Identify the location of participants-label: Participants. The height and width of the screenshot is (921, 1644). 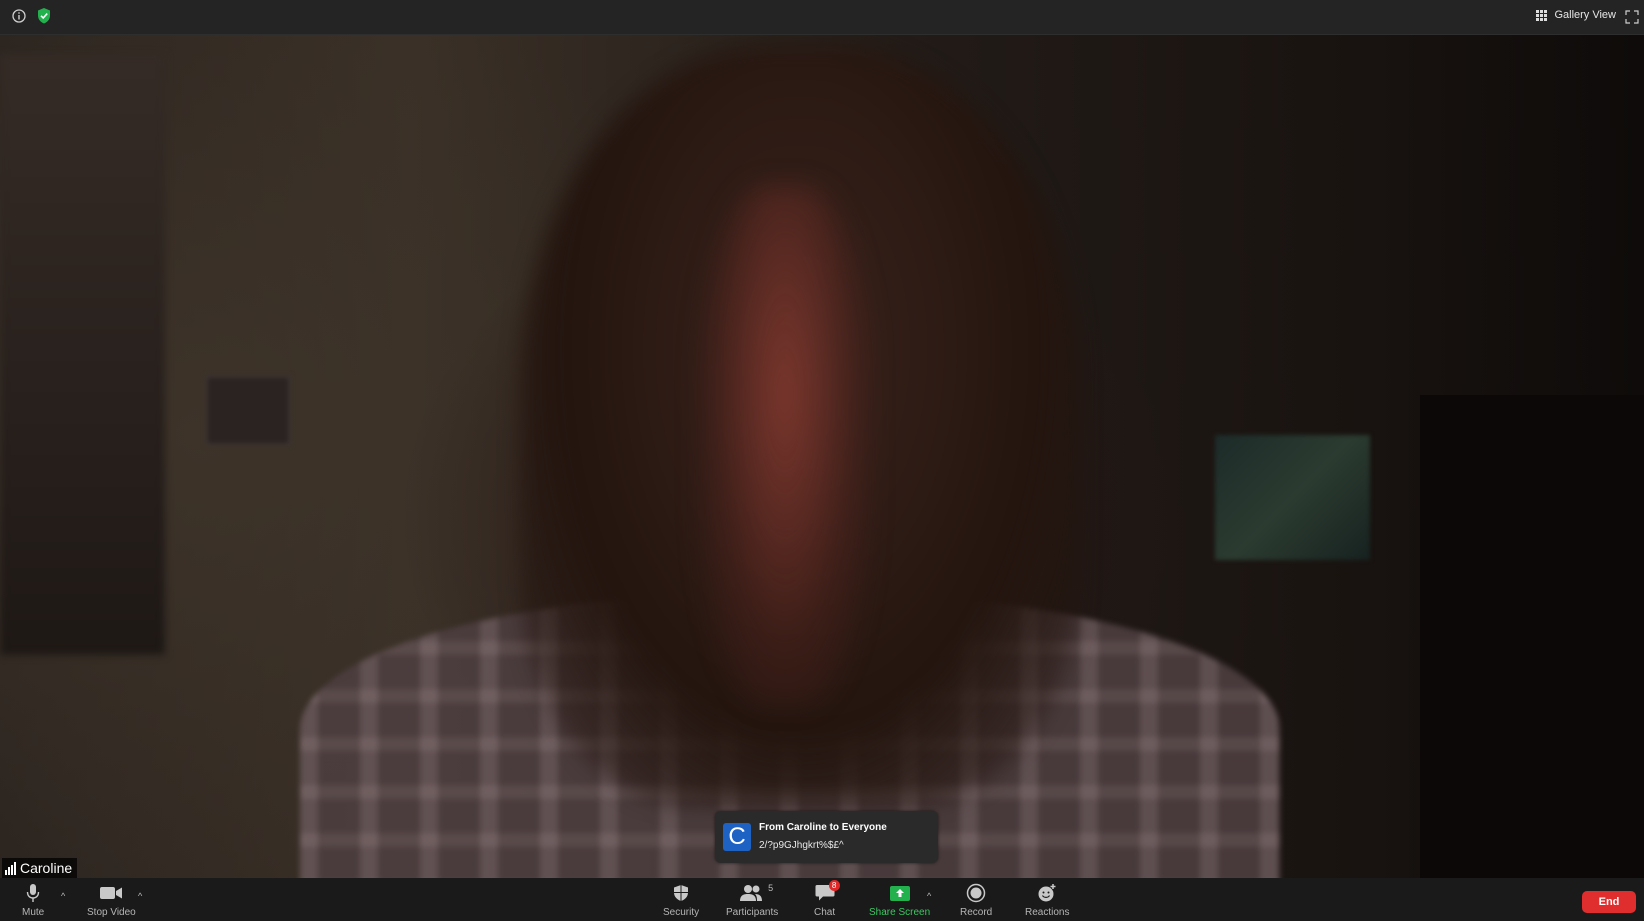
(752, 912).